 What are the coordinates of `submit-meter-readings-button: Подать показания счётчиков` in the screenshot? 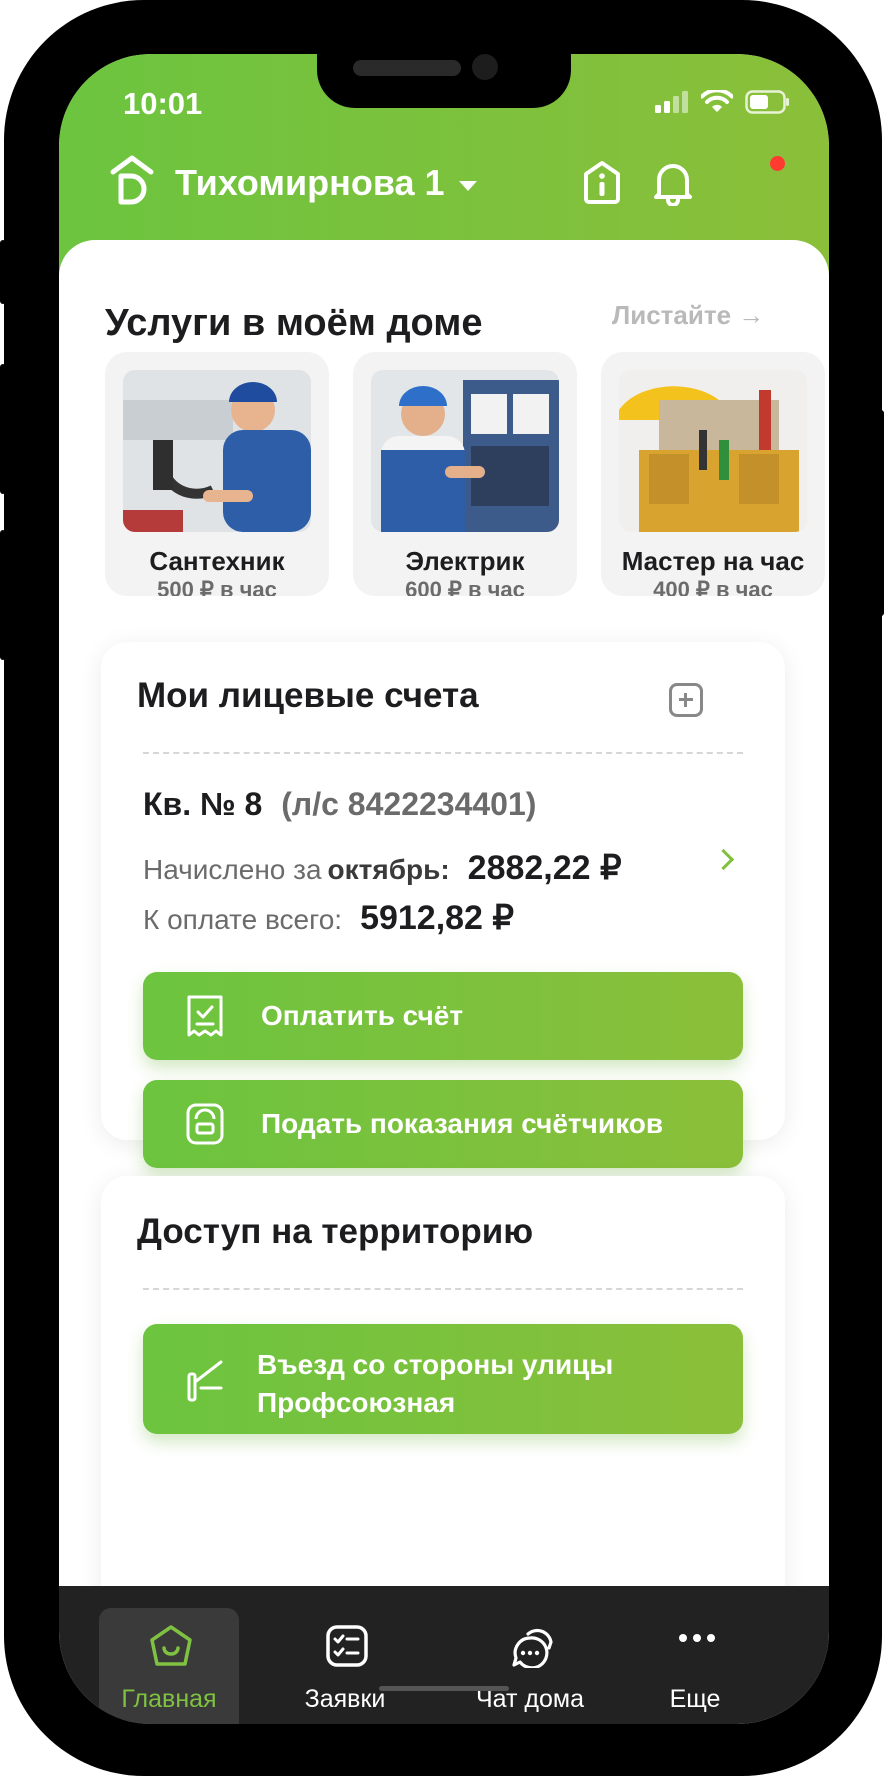 It's located at (443, 1124).